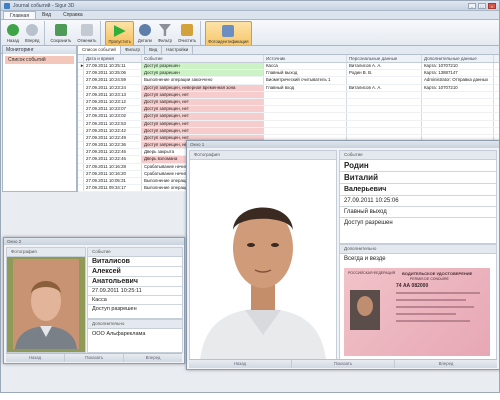 The width and height of the screenshot is (500, 400). Describe the element at coordinates (343, 144) in the screenshot. I see `window-title: Окно 1` at that location.